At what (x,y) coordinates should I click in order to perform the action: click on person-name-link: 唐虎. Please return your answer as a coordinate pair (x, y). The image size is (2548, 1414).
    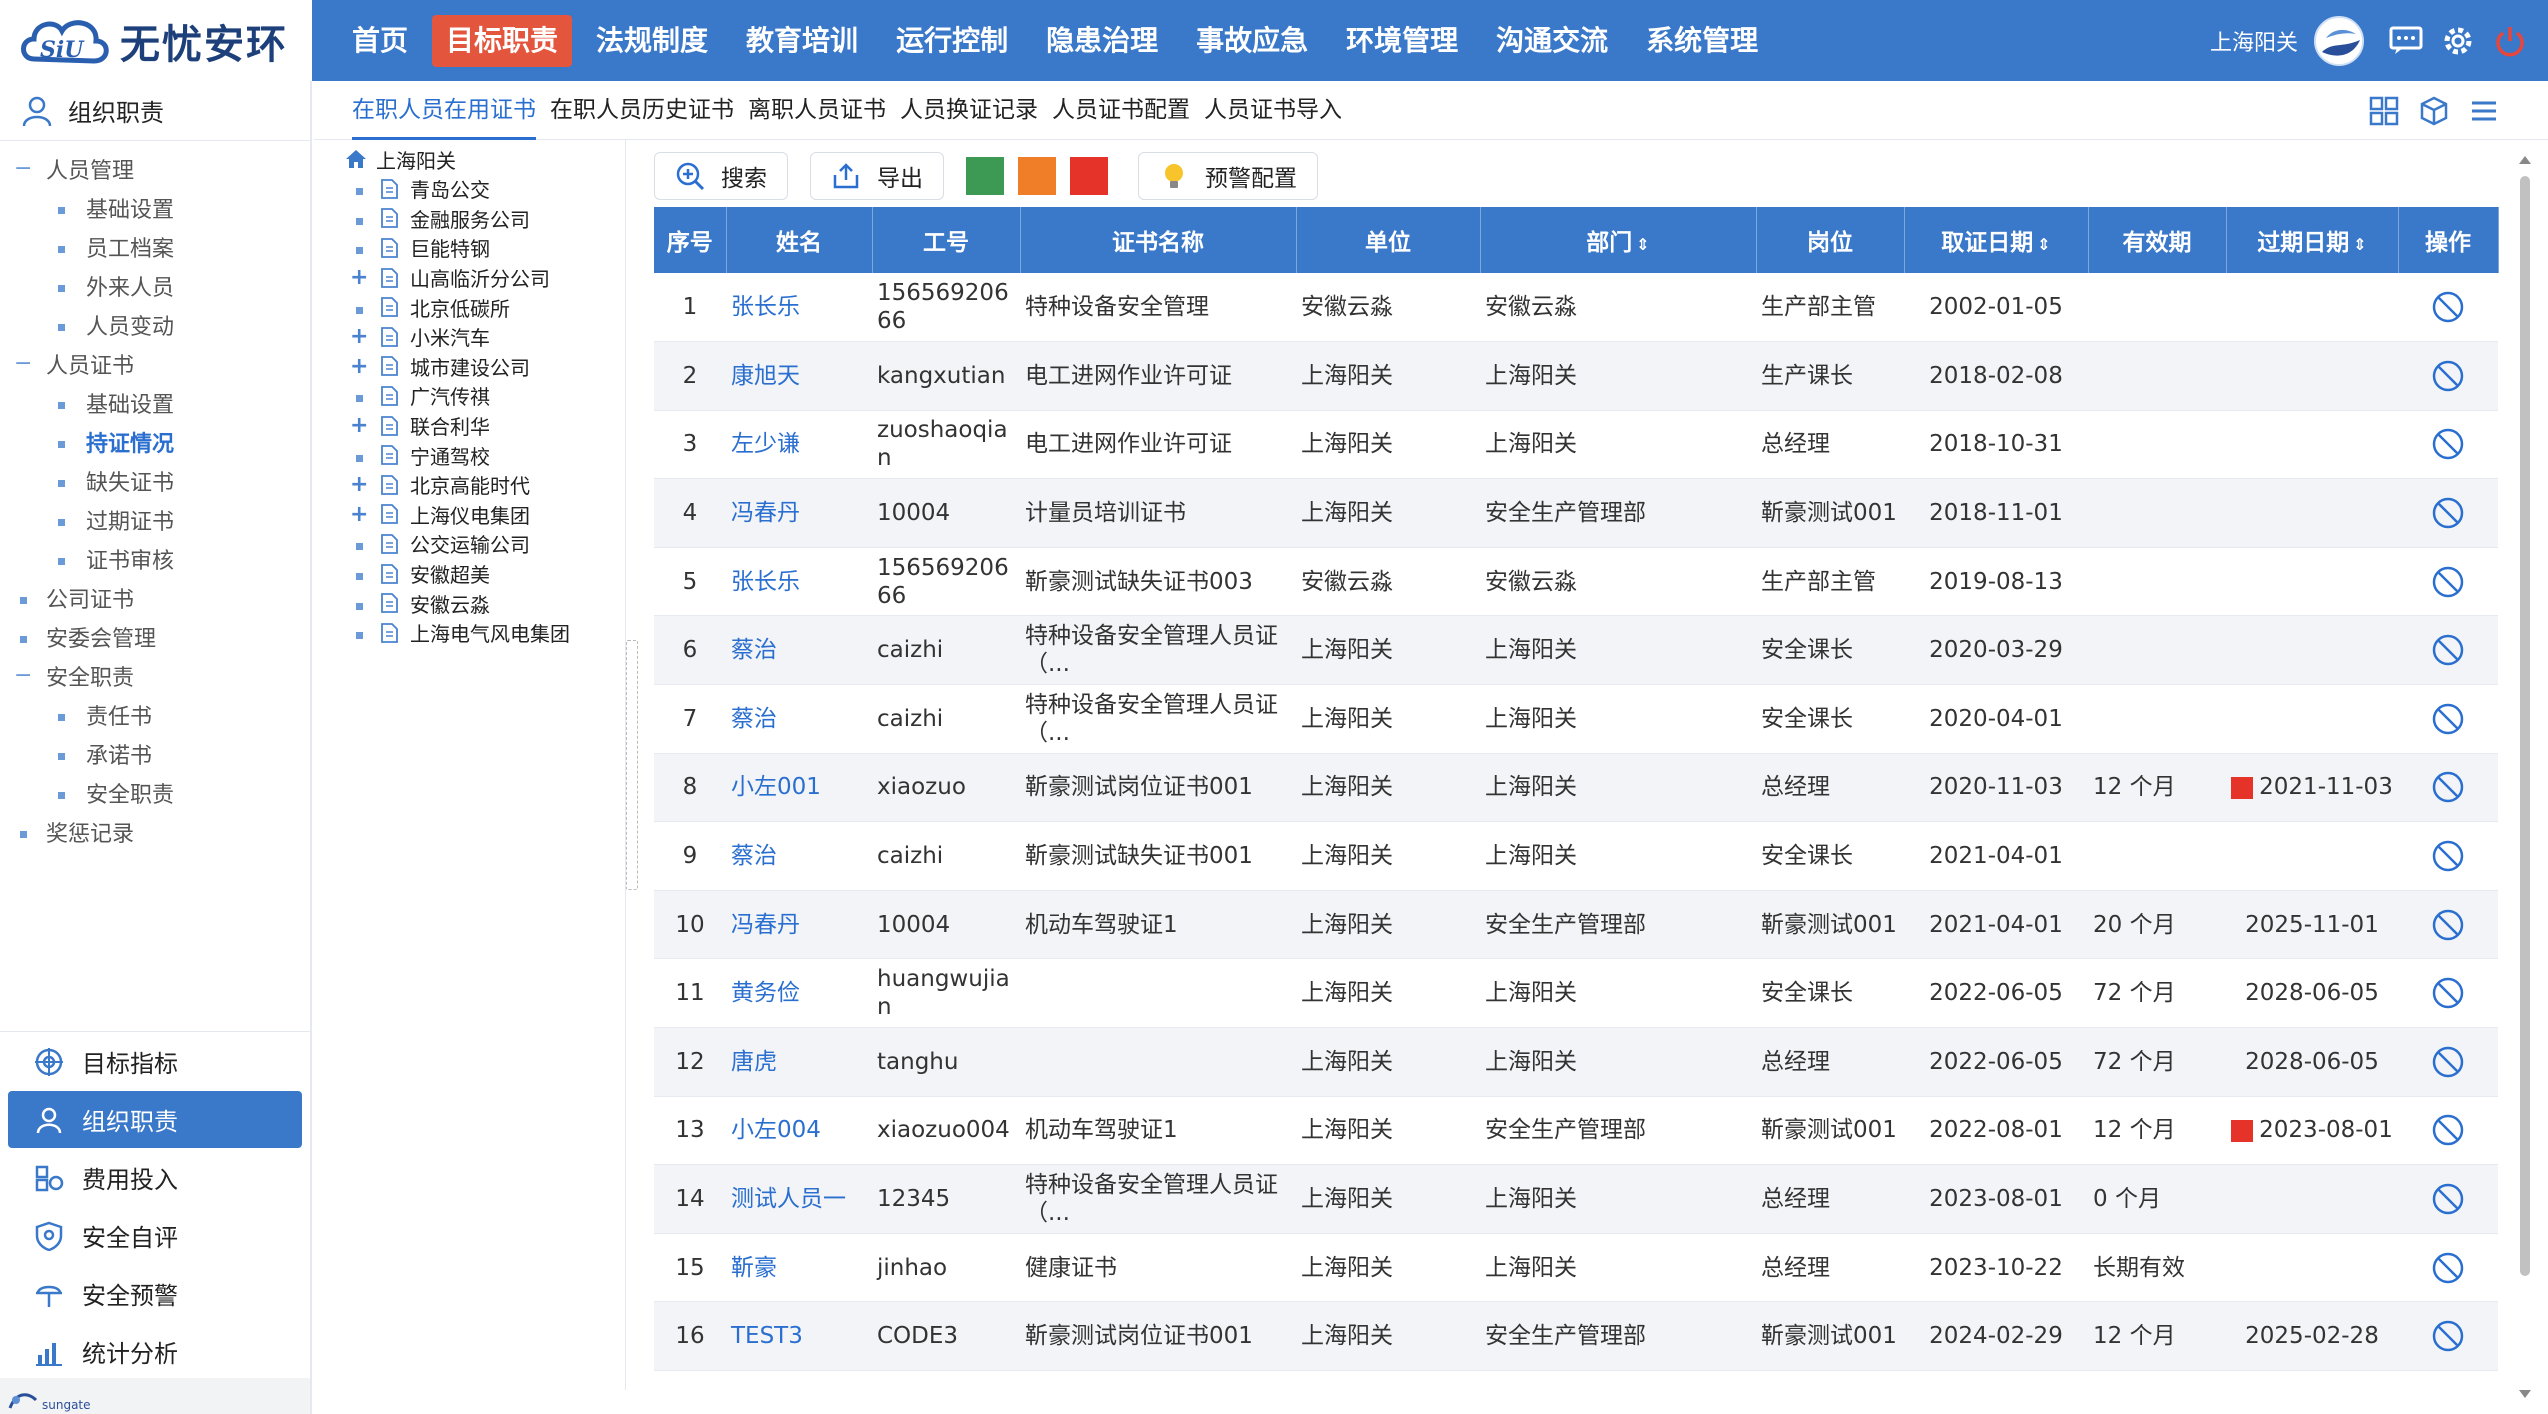
    Looking at the image, I should click on (754, 1062).